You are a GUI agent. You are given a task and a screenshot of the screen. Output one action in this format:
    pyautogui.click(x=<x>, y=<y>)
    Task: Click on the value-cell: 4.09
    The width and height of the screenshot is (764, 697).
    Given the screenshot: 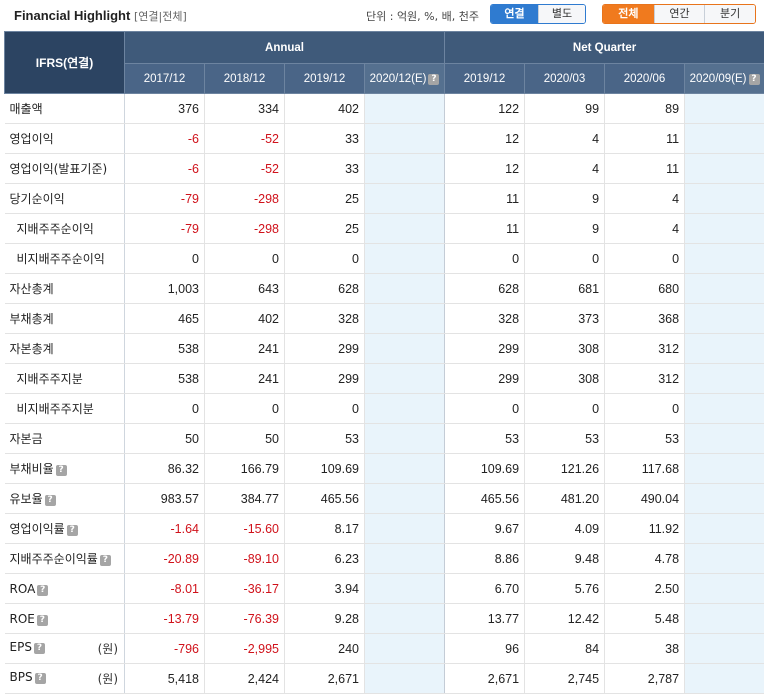 What is the action you would take?
    pyautogui.click(x=565, y=528)
    